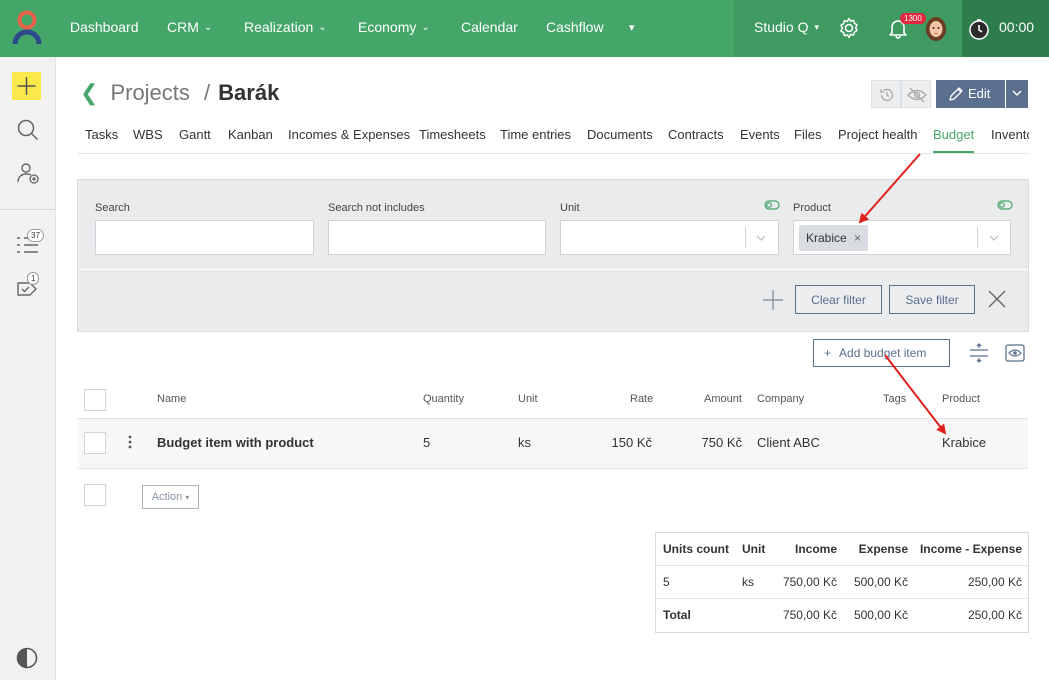 The image size is (1049, 680). I want to click on column-header-rate: Rate, so click(641, 399).